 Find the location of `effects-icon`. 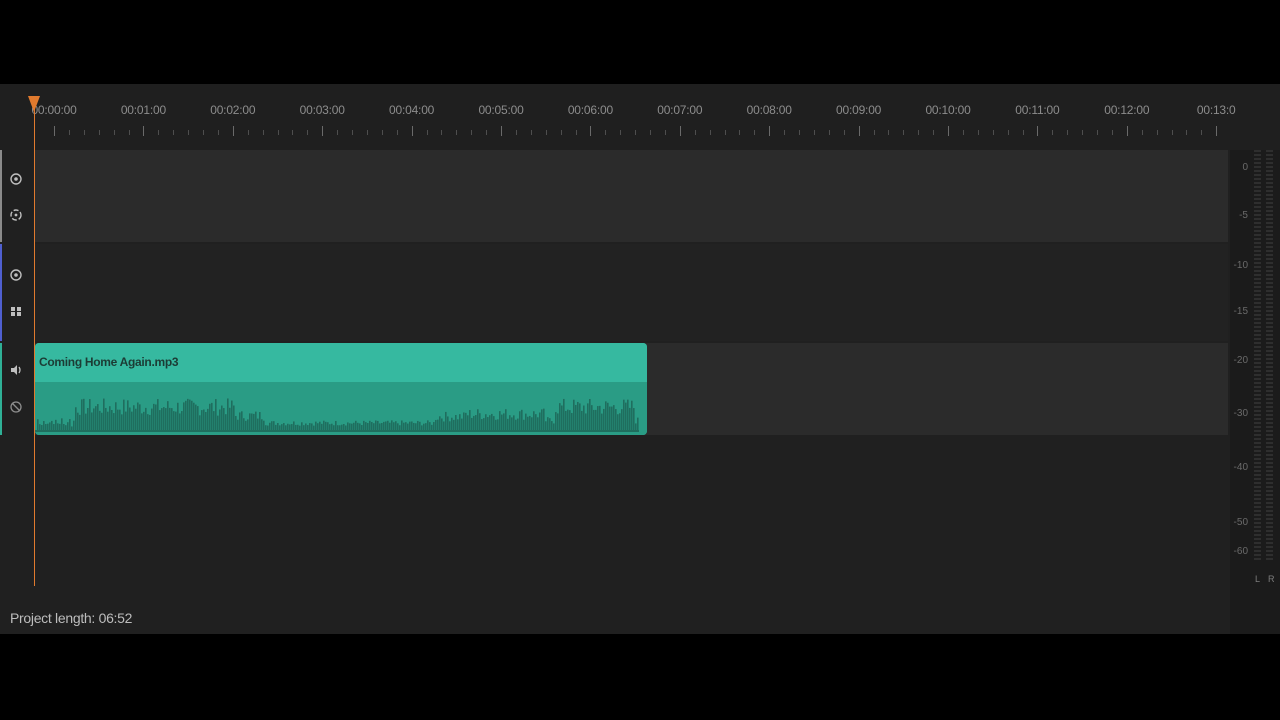

effects-icon is located at coordinates (16, 311).